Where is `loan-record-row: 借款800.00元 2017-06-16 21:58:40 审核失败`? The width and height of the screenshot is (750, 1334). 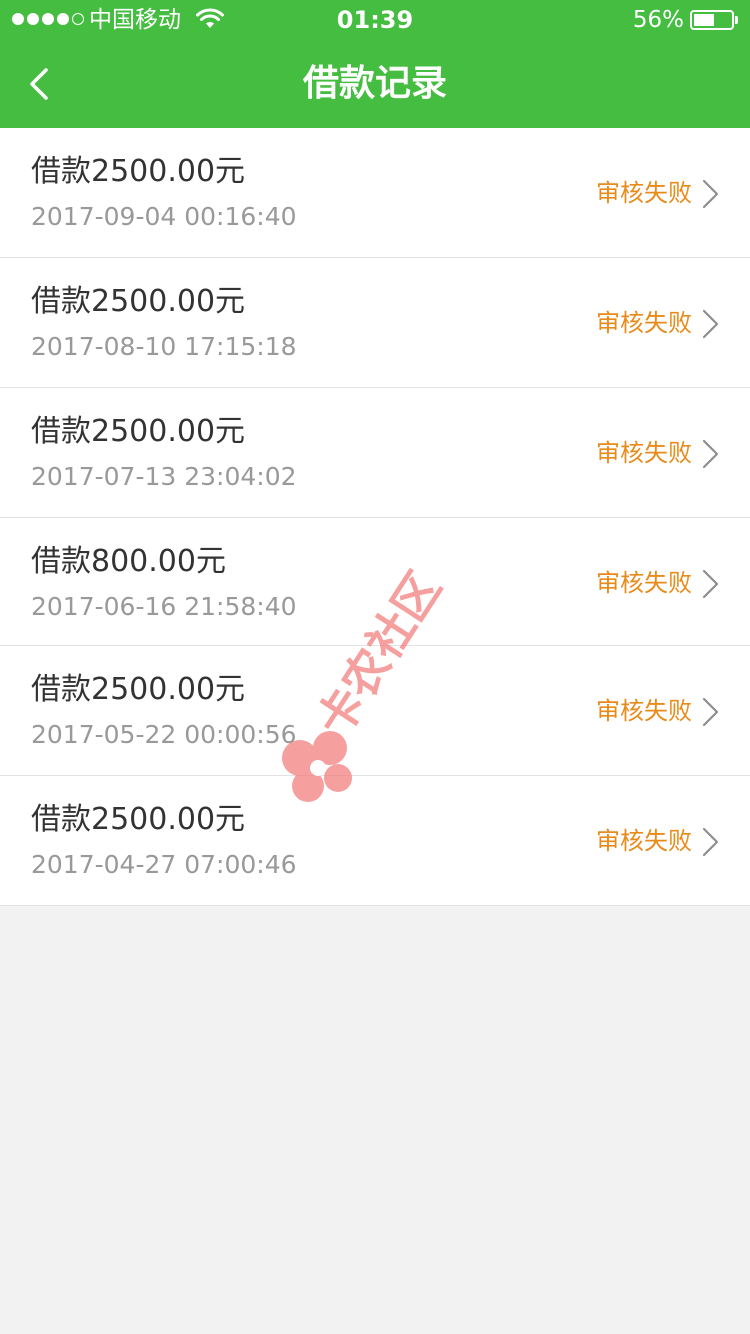 loan-record-row: 借款800.00元 2017-06-16 21:58:40 审核失败 is located at coordinates (375, 582).